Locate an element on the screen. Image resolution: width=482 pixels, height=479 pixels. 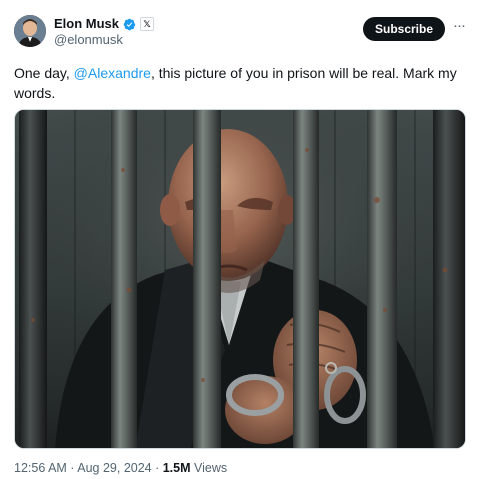
tweet-text-before: One day, is located at coordinates (44, 73).